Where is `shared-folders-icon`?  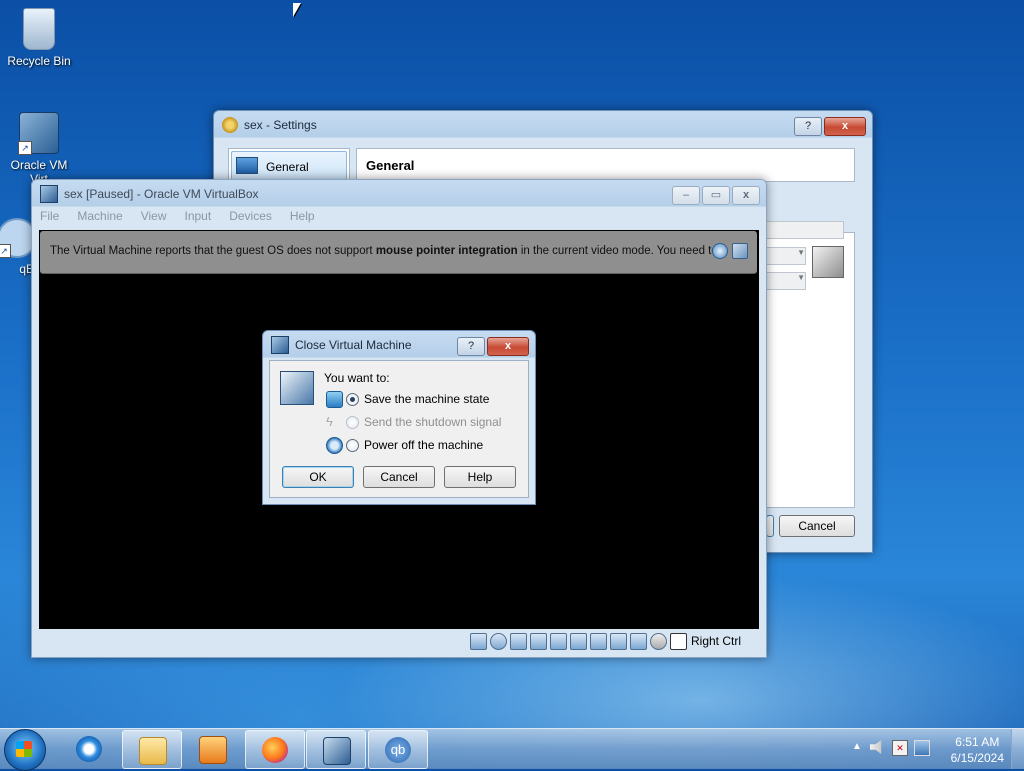
shared-folders-icon is located at coordinates (578, 641).